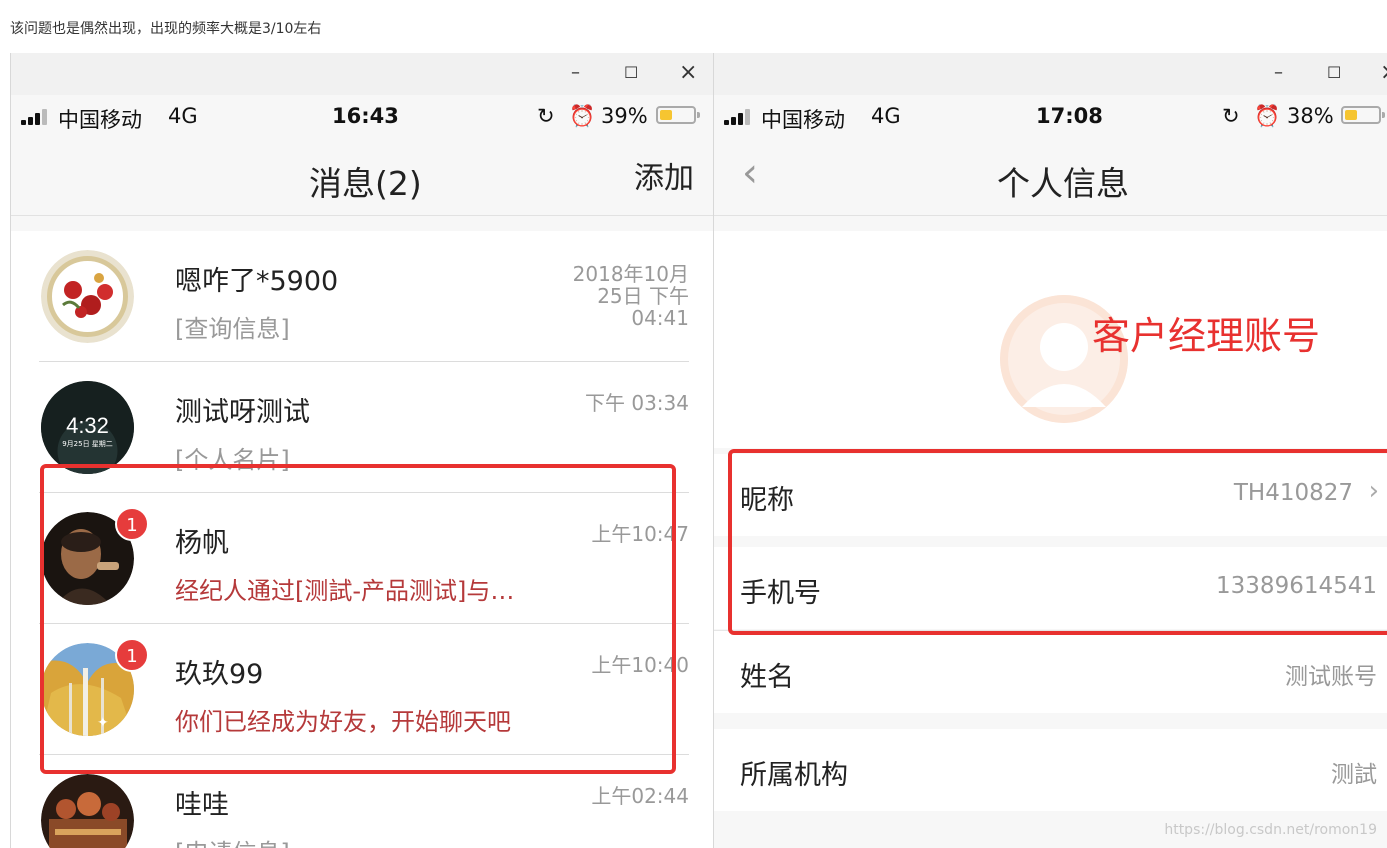 The image size is (1387, 848). I want to click on back-chevron-icon: ‹, so click(750, 173).